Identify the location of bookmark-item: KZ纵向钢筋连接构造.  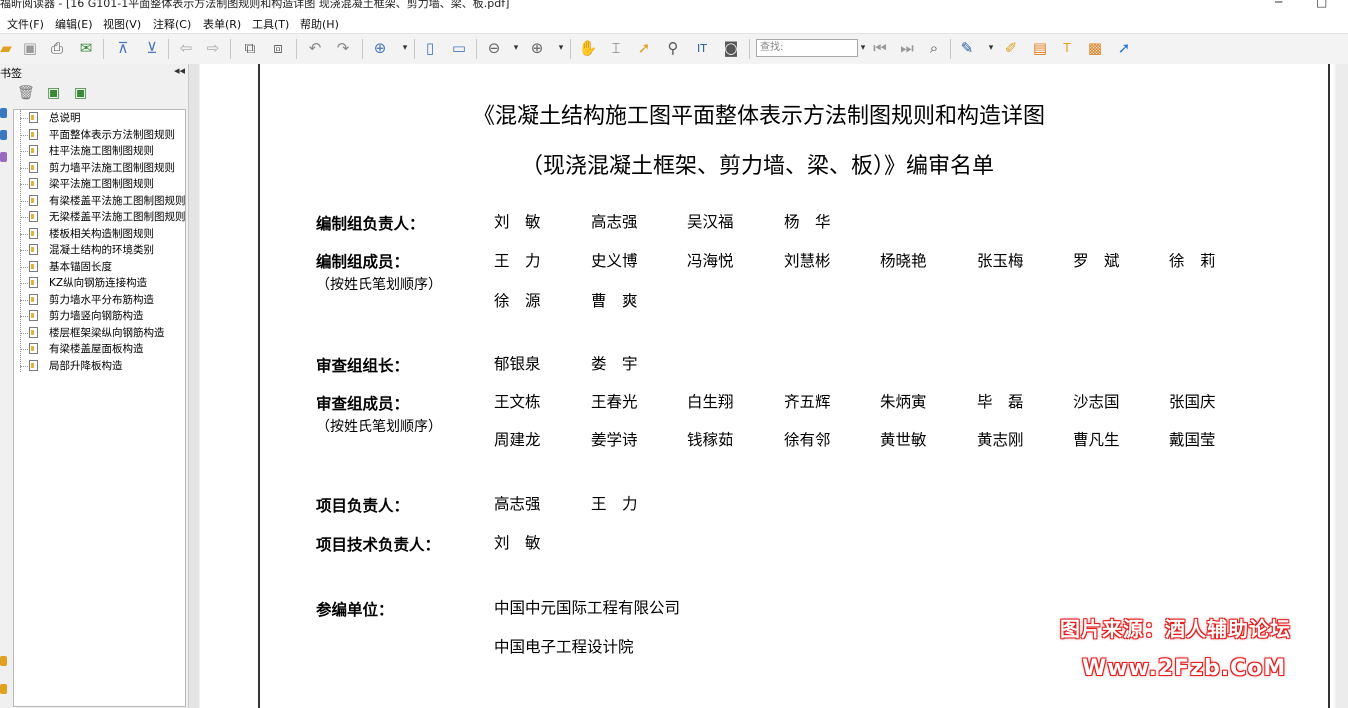
(99, 283).